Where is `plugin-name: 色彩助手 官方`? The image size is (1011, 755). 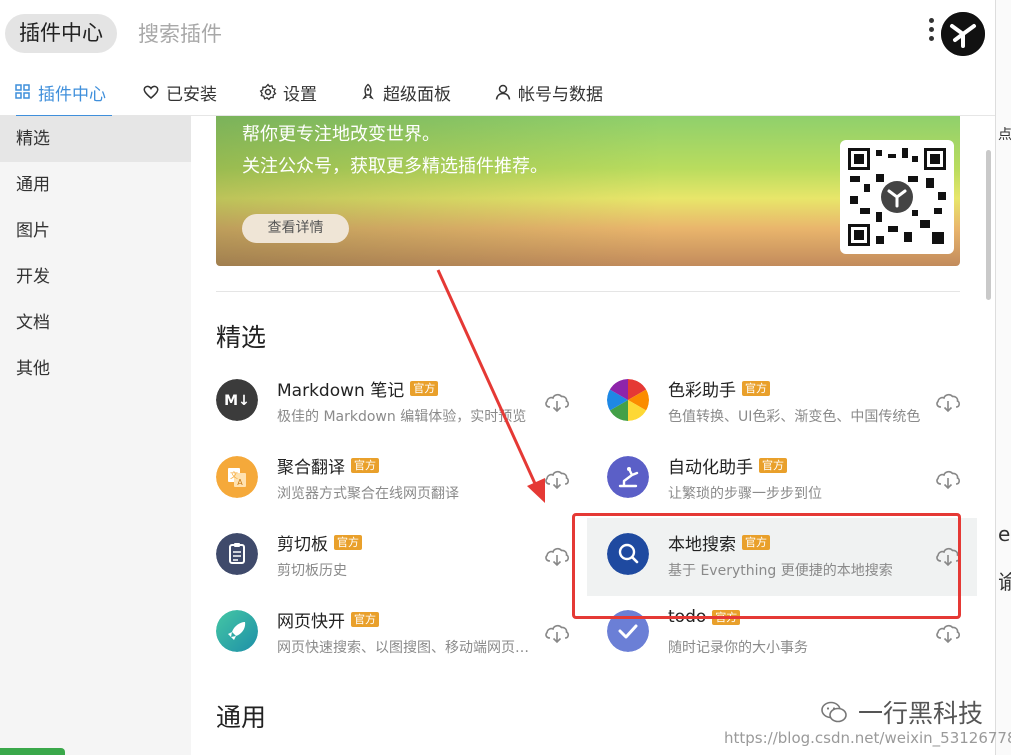
plugin-name: 色彩助手 官方 is located at coordinates (719, 388).